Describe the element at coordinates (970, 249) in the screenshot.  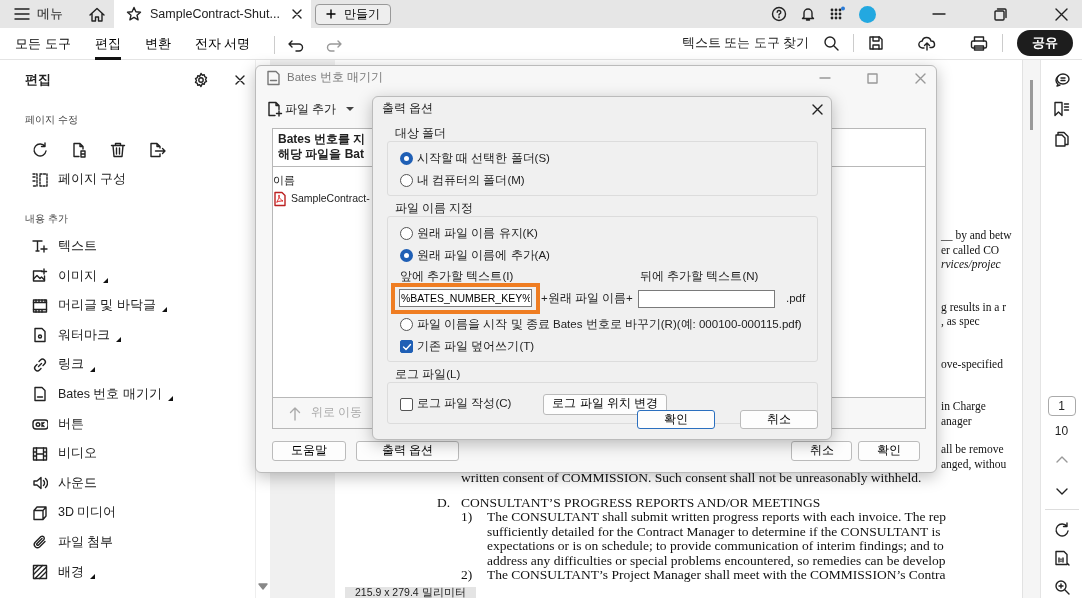
I see `document-text: er called CO` at that location.